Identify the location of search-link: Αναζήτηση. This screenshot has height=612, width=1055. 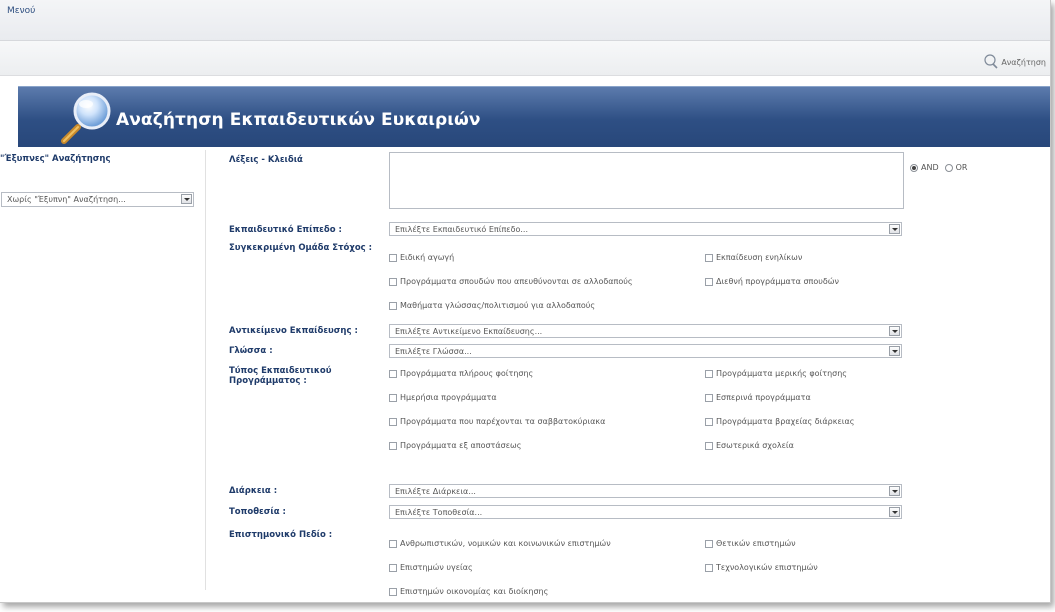
(1014, 62).